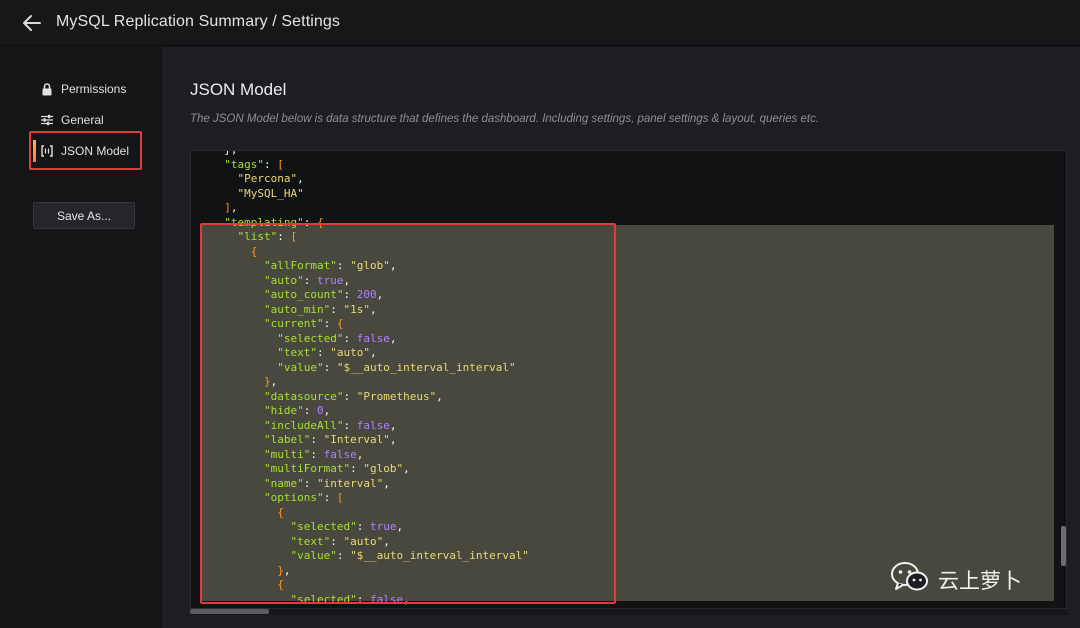  Describe the element at coordinates (980, 580) in the screenshot. I see `watermark-text: 云上萝卜` at that location.